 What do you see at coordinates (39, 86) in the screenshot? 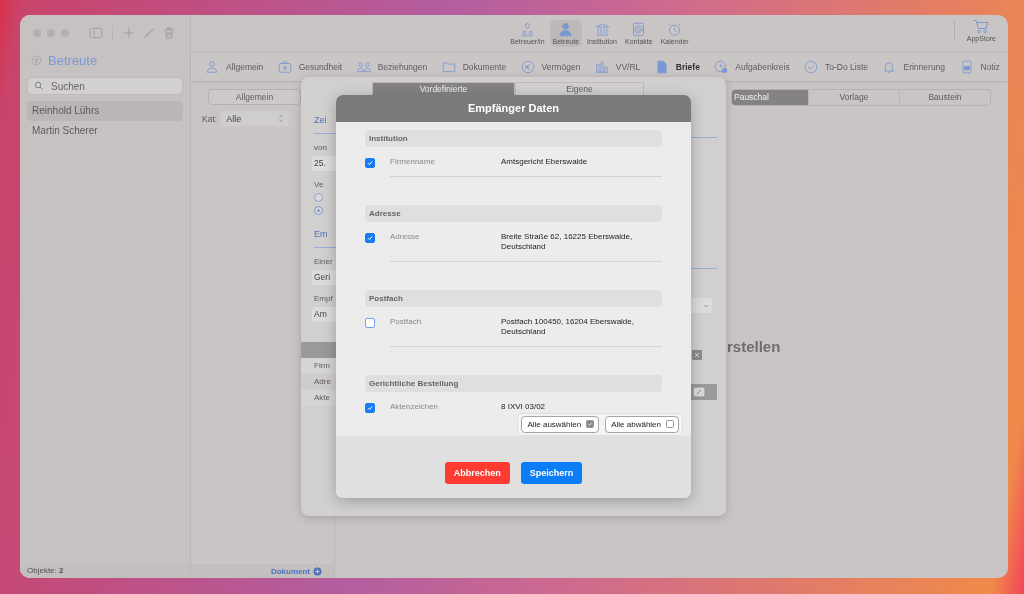
I see `search-icon` at bounding box center [39, 86].